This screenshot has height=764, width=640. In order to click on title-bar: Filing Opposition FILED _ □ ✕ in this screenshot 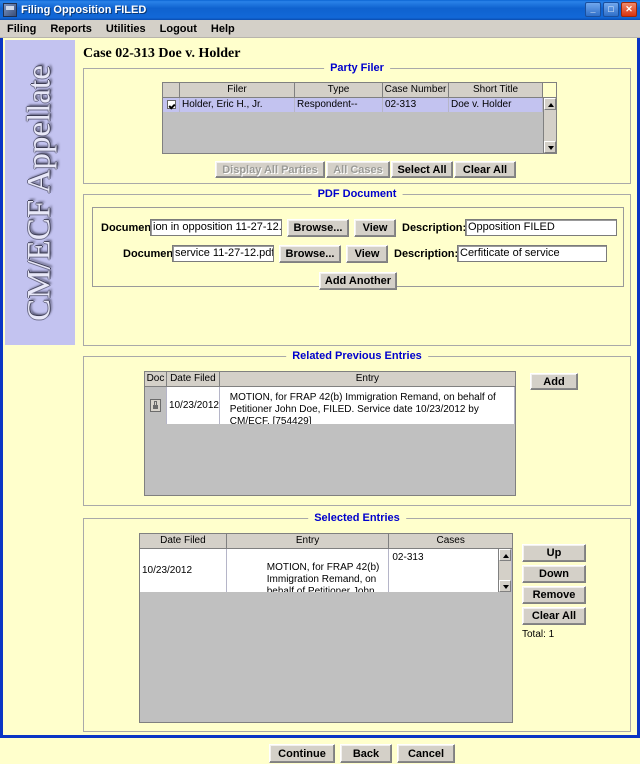, I will do `click(320, 10)`.